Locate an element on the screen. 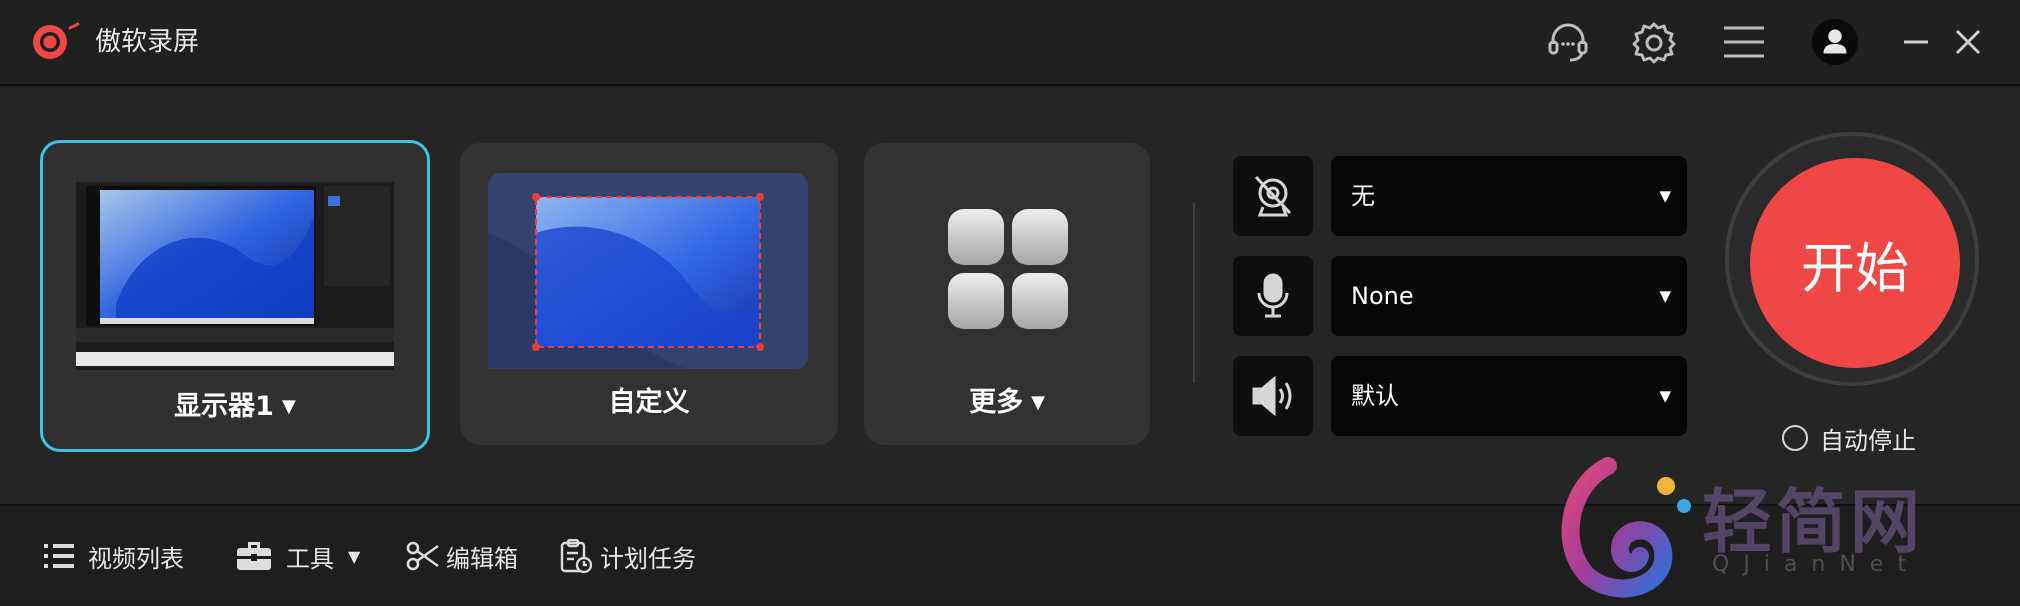  editor-label: 编辑箱 is located at coordinates (482, 558).